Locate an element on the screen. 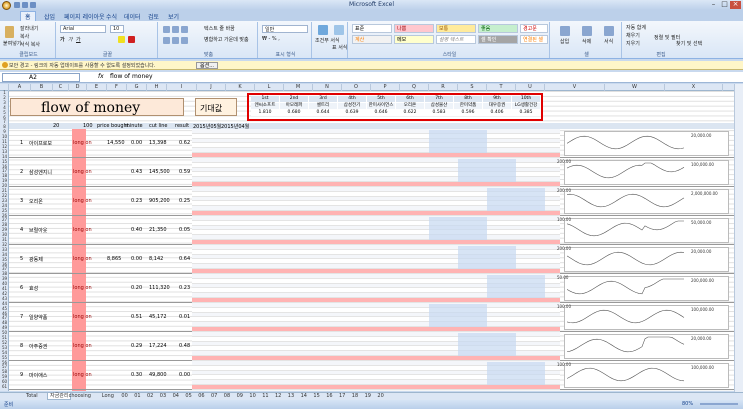 The image size is (743, 409). tab-review: 검토 is located at coordinates (153, 16).